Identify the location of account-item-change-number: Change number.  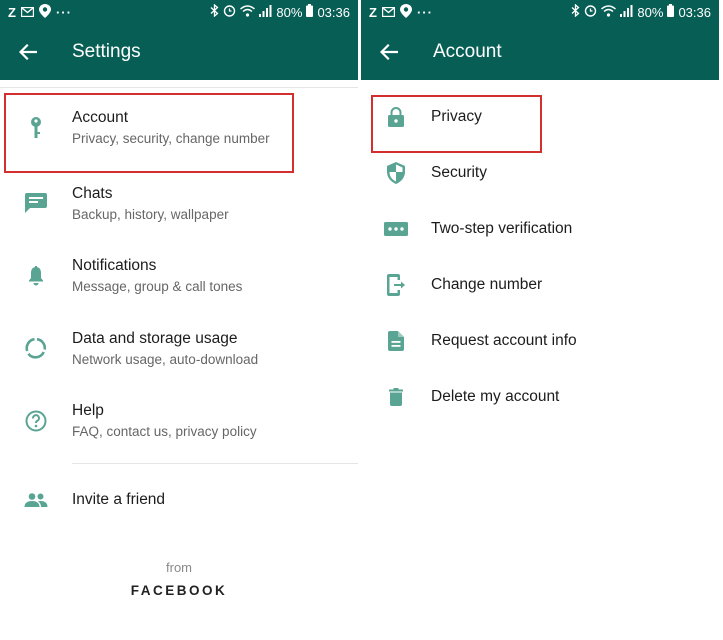
(540, 285).